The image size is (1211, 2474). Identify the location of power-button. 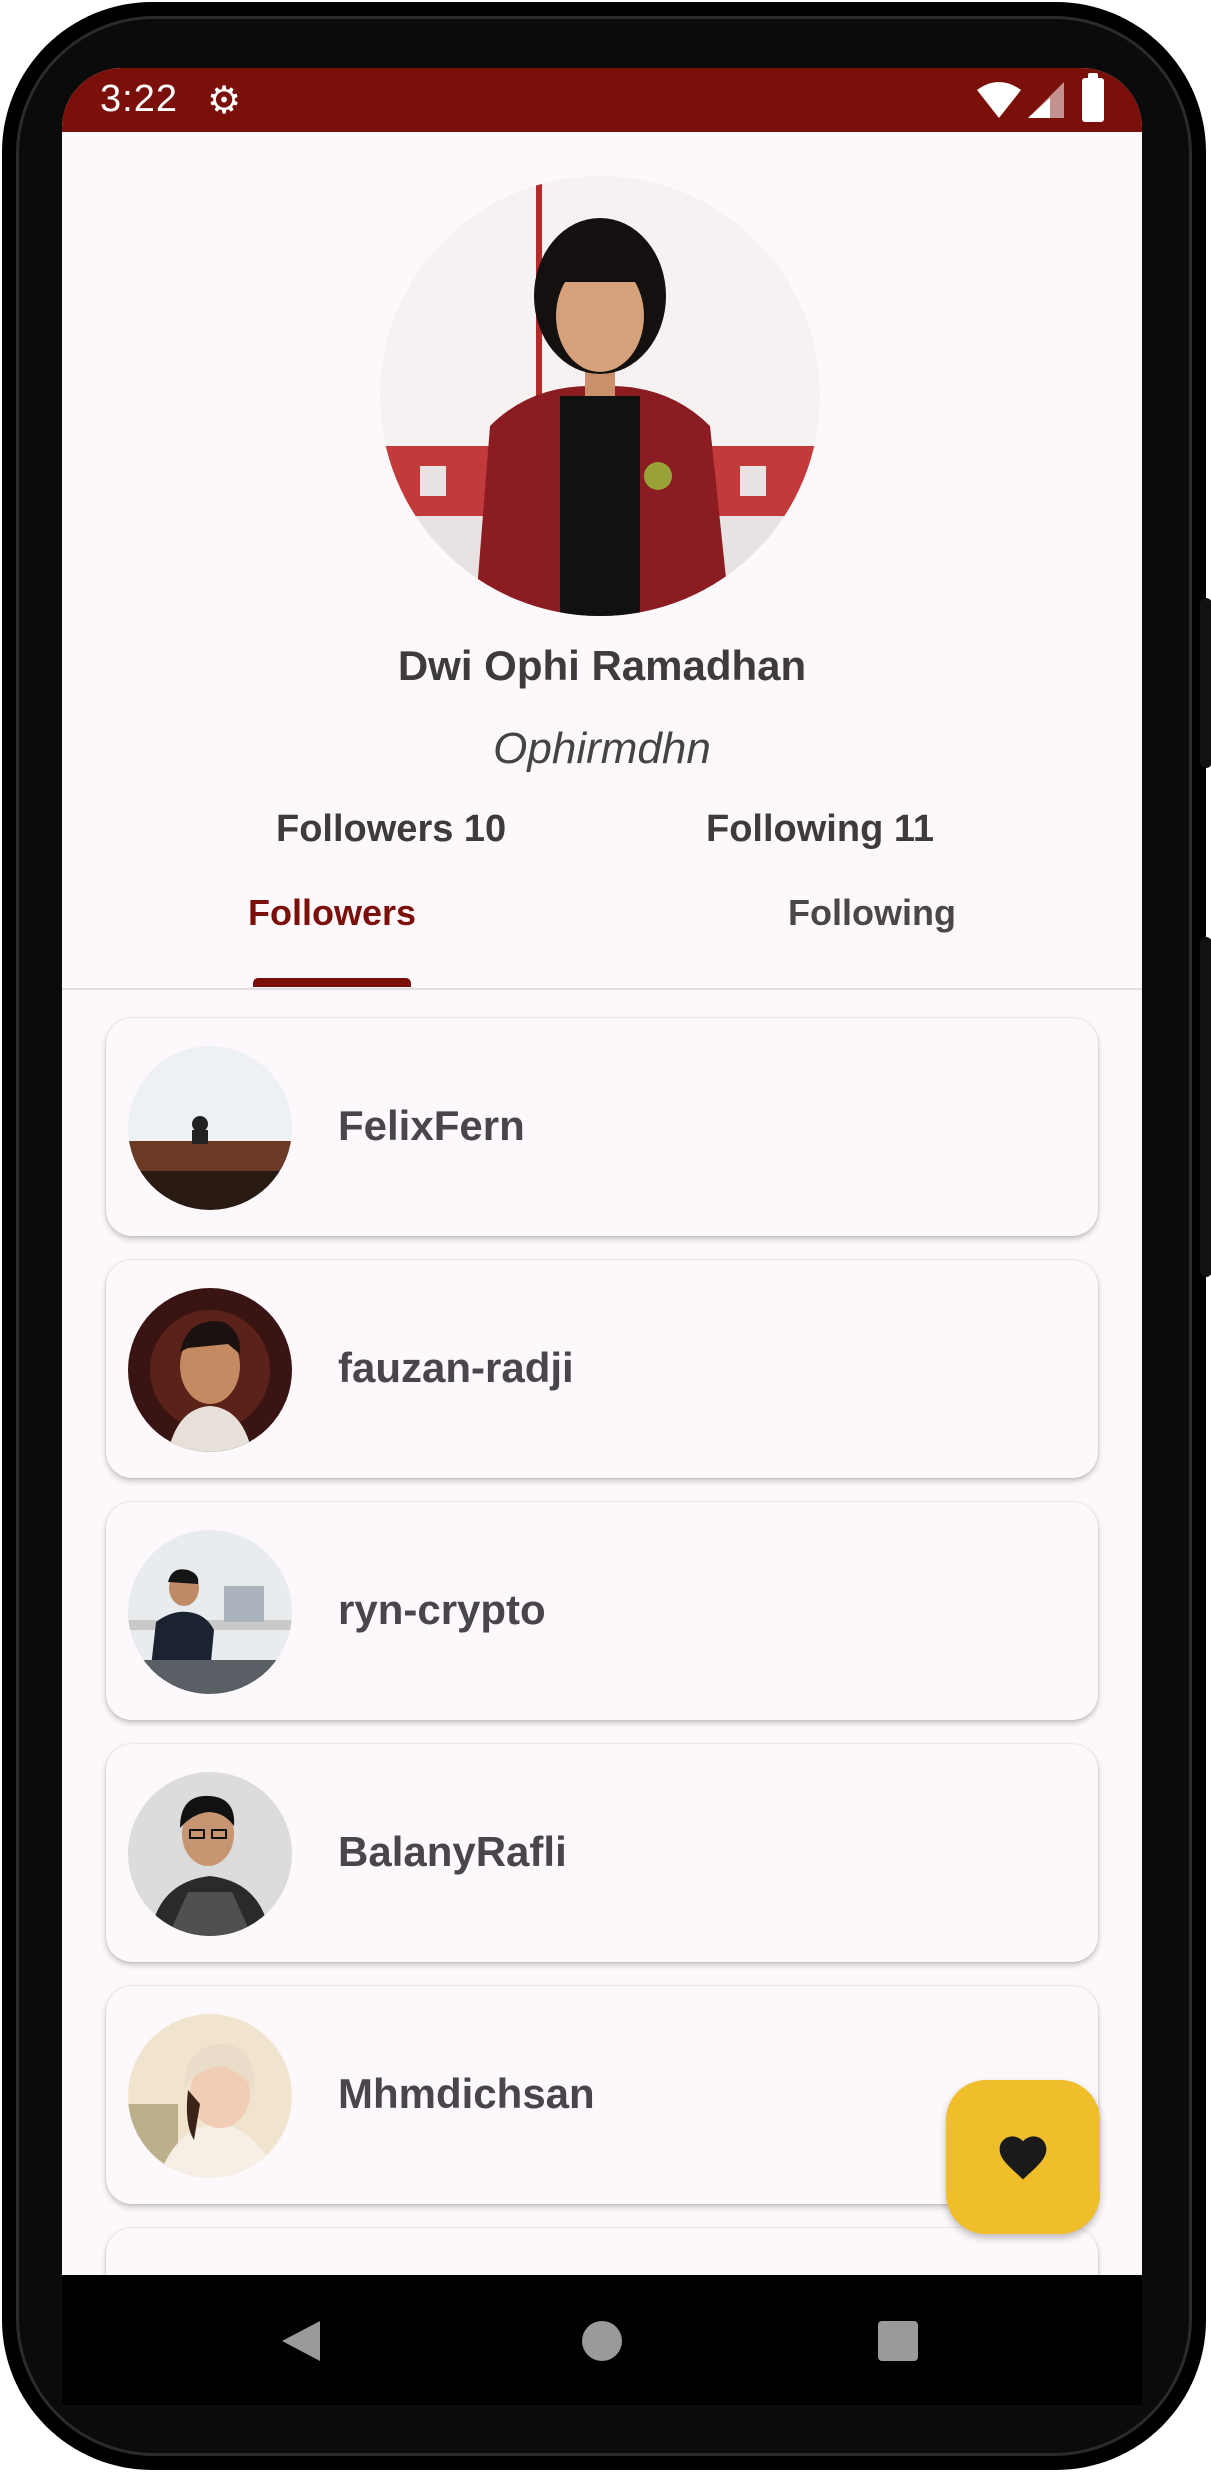
(1205, 683).